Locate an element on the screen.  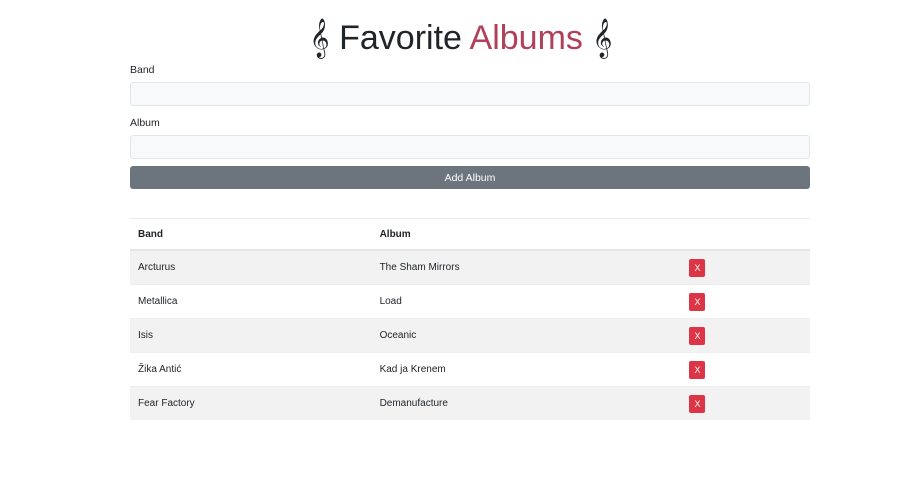
album-cell: Kad ja Krenem is located at coordinates (530, 369).